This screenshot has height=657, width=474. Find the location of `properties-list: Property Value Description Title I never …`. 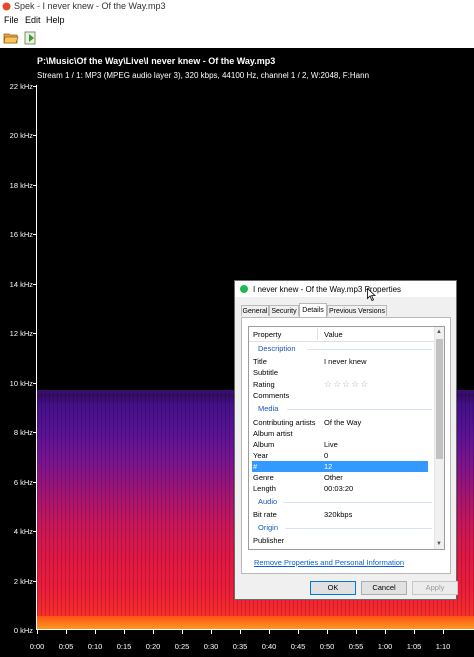

properties-list: Property Value Description Title I never … is located at coordinates (346, 438).